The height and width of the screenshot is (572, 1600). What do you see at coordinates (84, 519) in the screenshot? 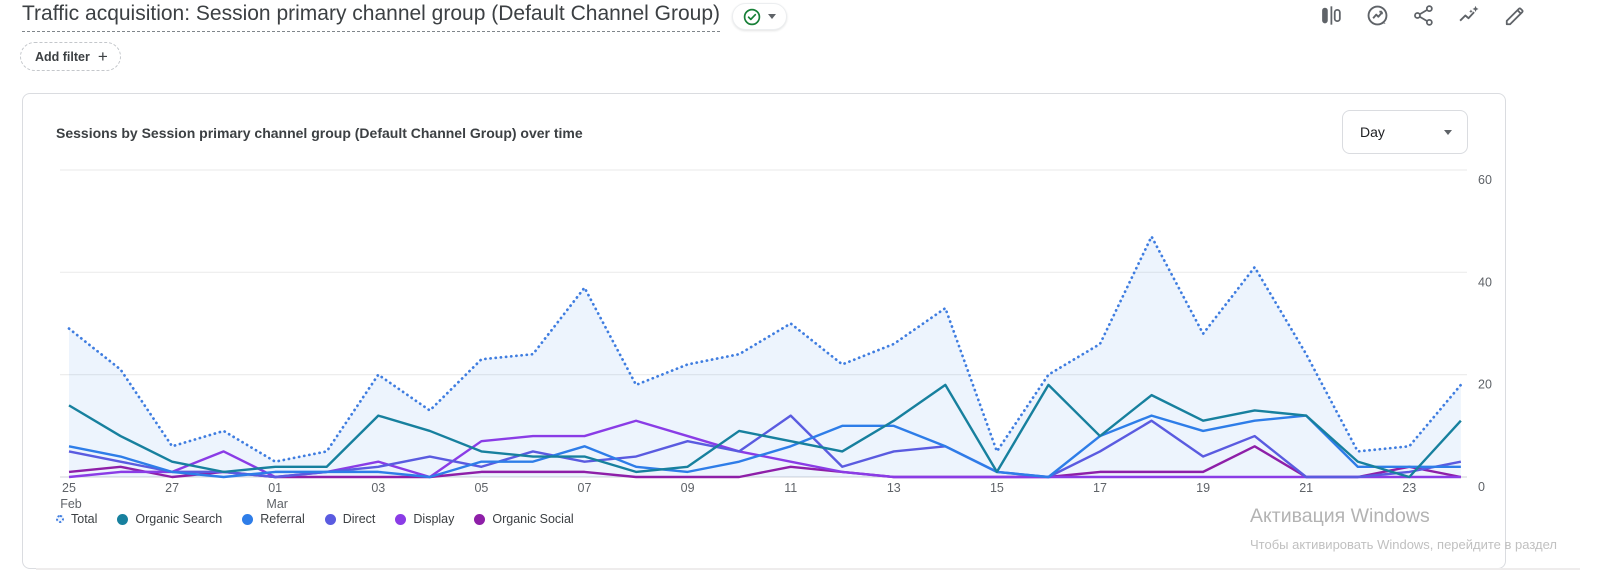
I see `legend-label: Total` at bounding box center [84, 519].